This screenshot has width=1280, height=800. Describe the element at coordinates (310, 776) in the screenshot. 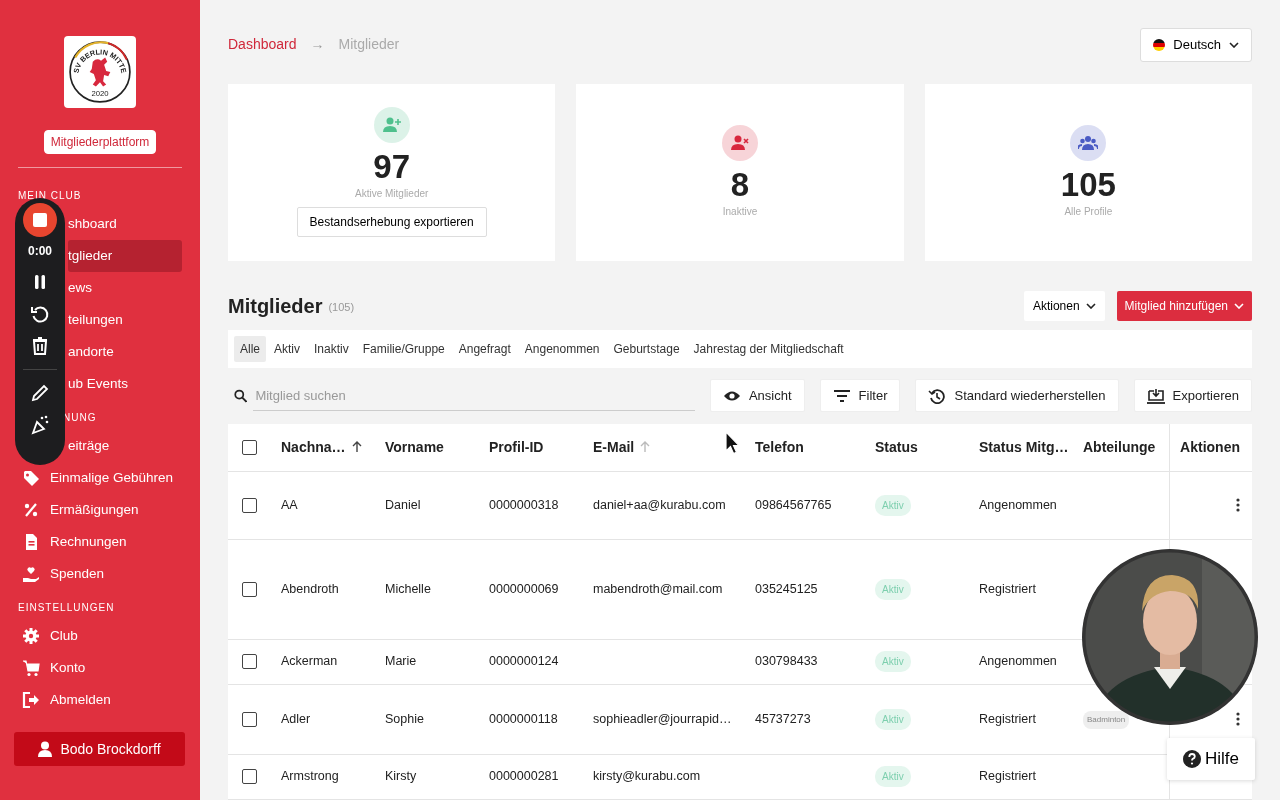

I see `table-cell: Armstrong` at that location.